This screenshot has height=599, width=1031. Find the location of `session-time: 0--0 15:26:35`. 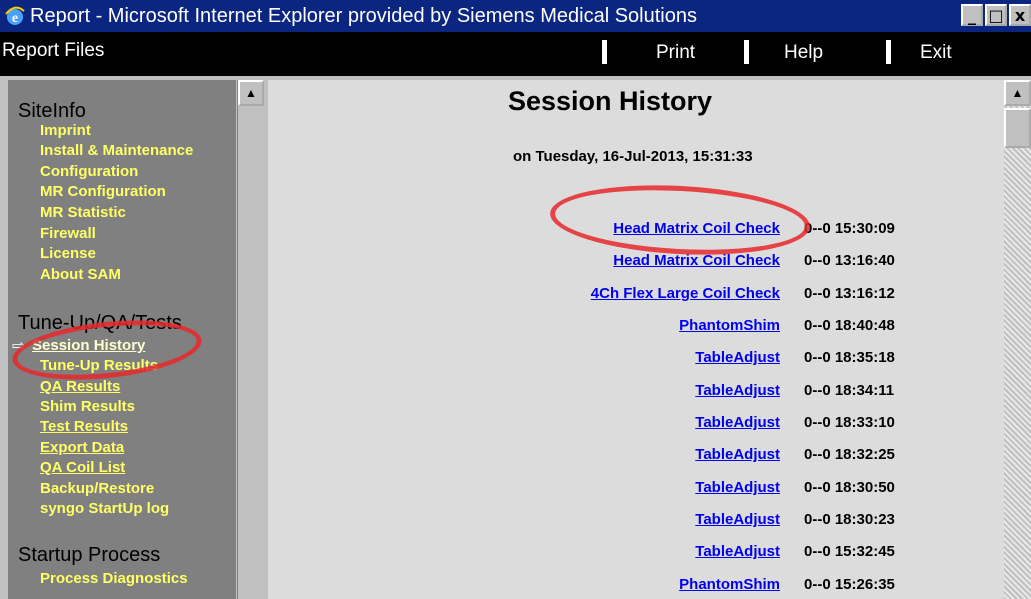

session-time: 0--0 15:26:35 is located at coordinates (849, 584).